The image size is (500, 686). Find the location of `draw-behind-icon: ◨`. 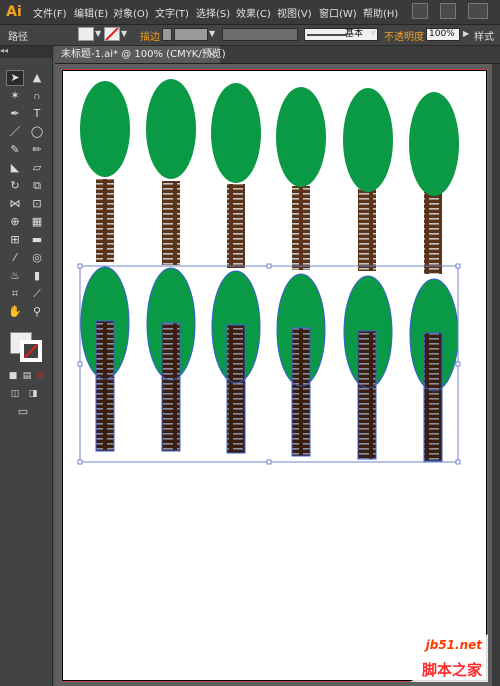

draw-behind-icon: ◨ is located at coordinates (33, 394).